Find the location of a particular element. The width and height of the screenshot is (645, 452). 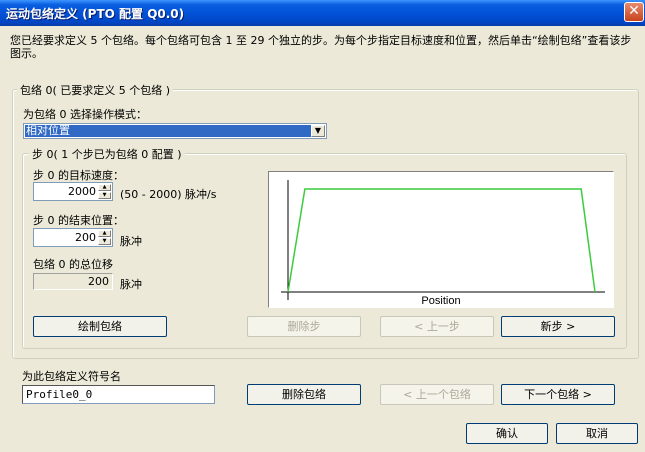

chevron-down-icon: ▼ is located at coordinates (318, 131).